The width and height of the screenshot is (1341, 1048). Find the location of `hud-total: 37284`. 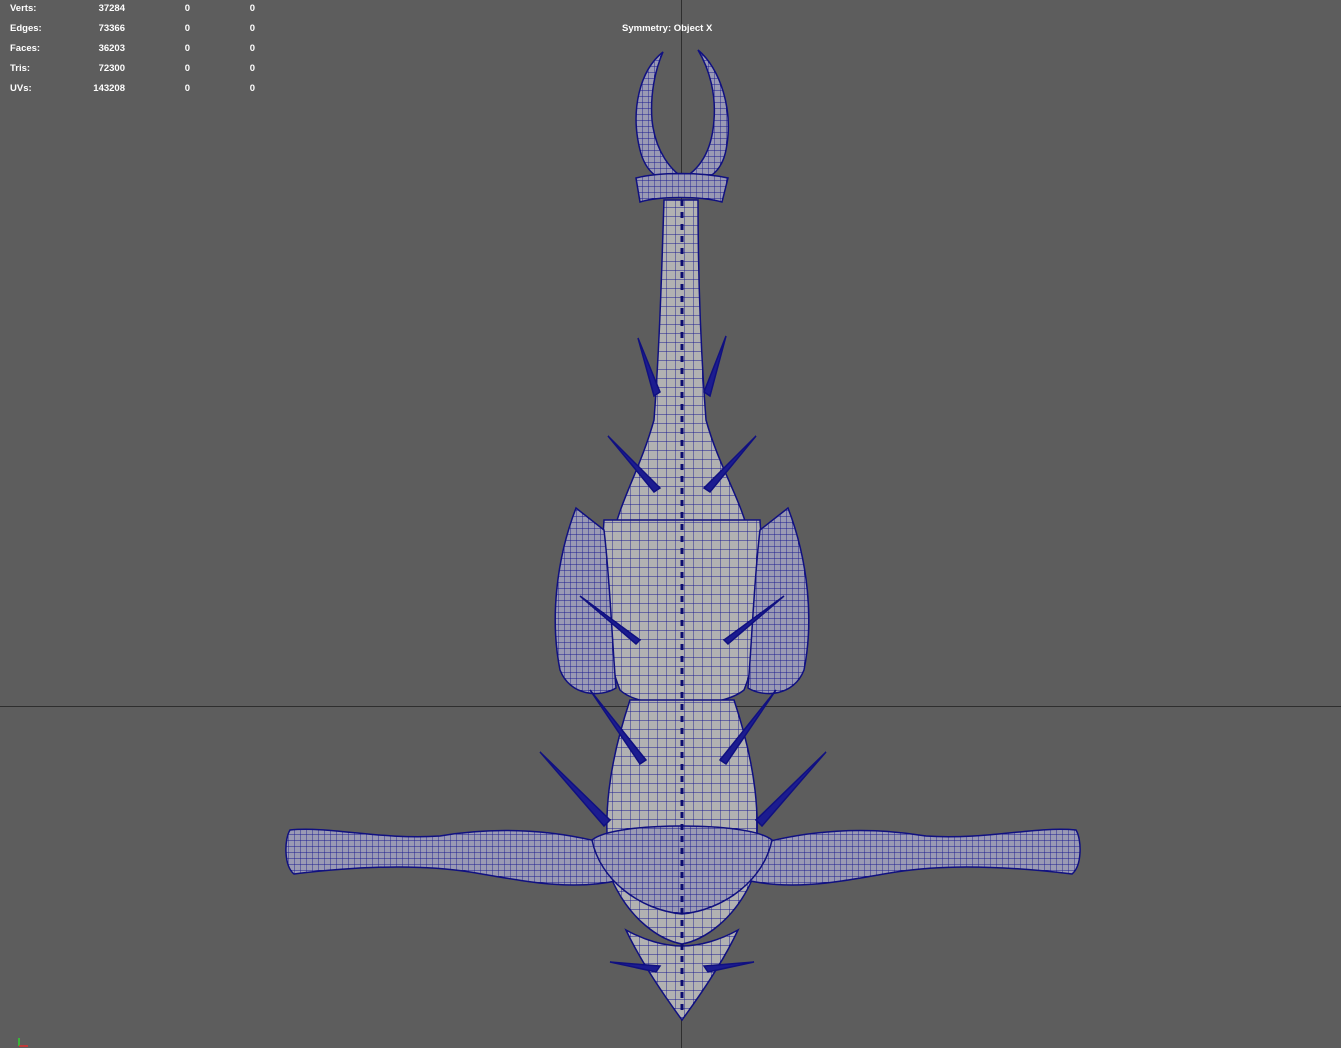

hud-total: 37284 is located at coordinates (111, 8).